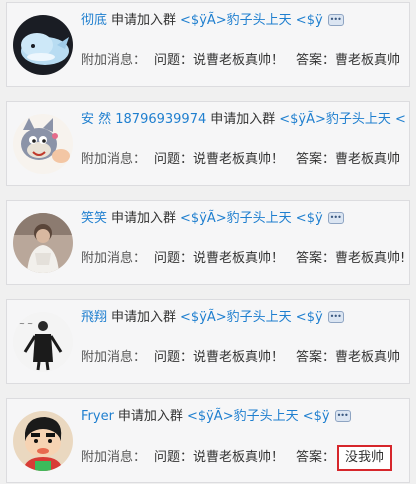 This screenshot has width=416, height=484. I want to click on sketch-figure-avatar: ~ ~, so click(43, 342).